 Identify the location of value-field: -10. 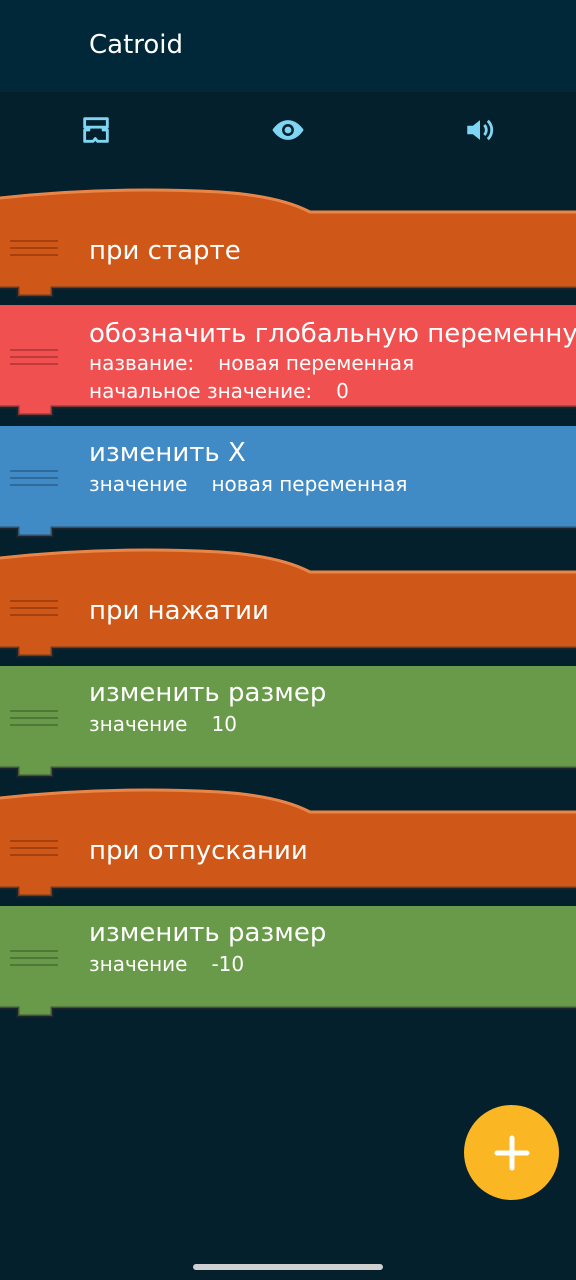
(227, 964).